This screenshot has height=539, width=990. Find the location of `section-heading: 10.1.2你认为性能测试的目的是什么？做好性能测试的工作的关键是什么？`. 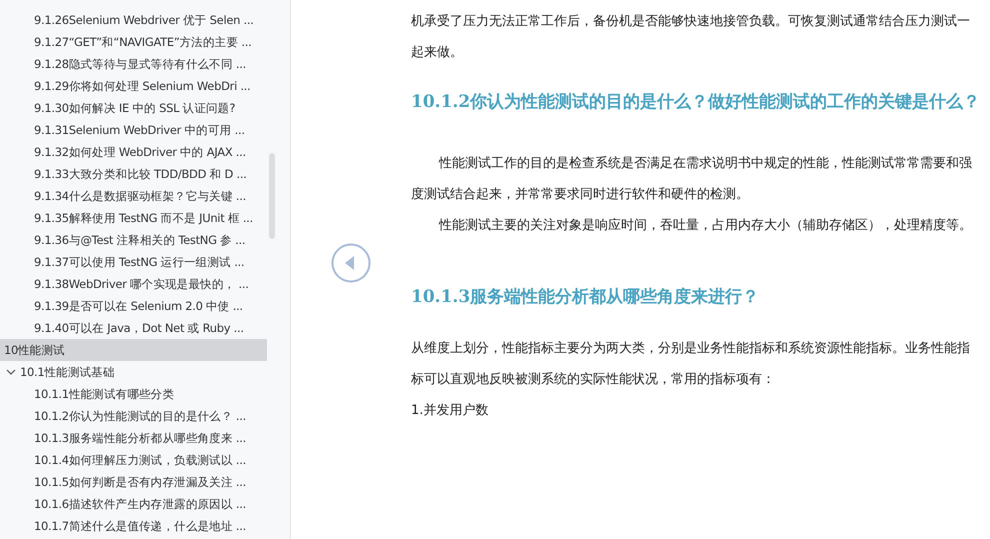

section-heading: 10.1.2你认为性能测试的目的是什么？做好性能测试的工作的关键是什么？ is located at coordinates (696, 102).